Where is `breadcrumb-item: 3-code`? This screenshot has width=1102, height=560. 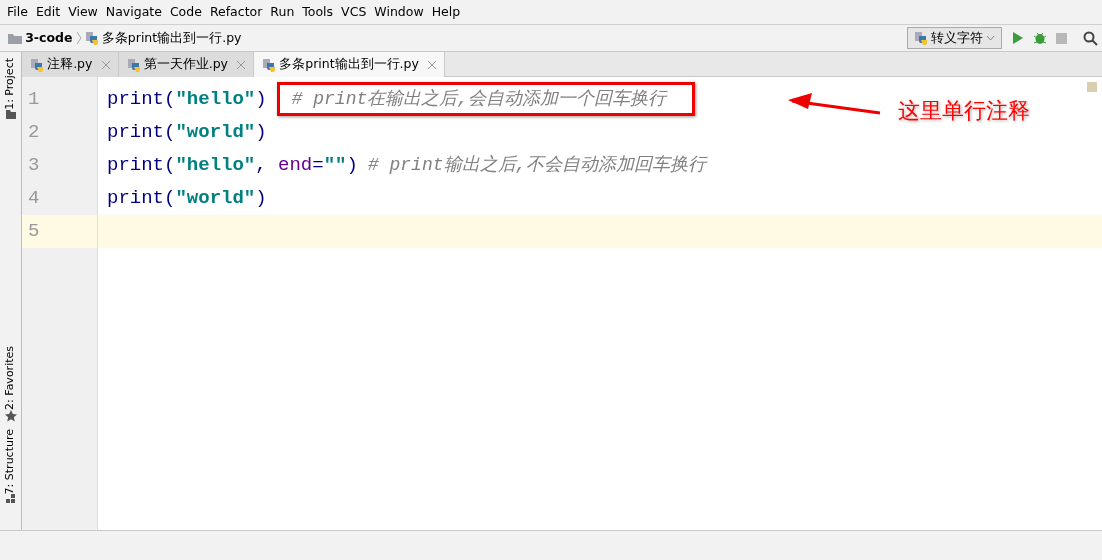 breadcrumb-item: 3-code is located at coordinates (49, 38).